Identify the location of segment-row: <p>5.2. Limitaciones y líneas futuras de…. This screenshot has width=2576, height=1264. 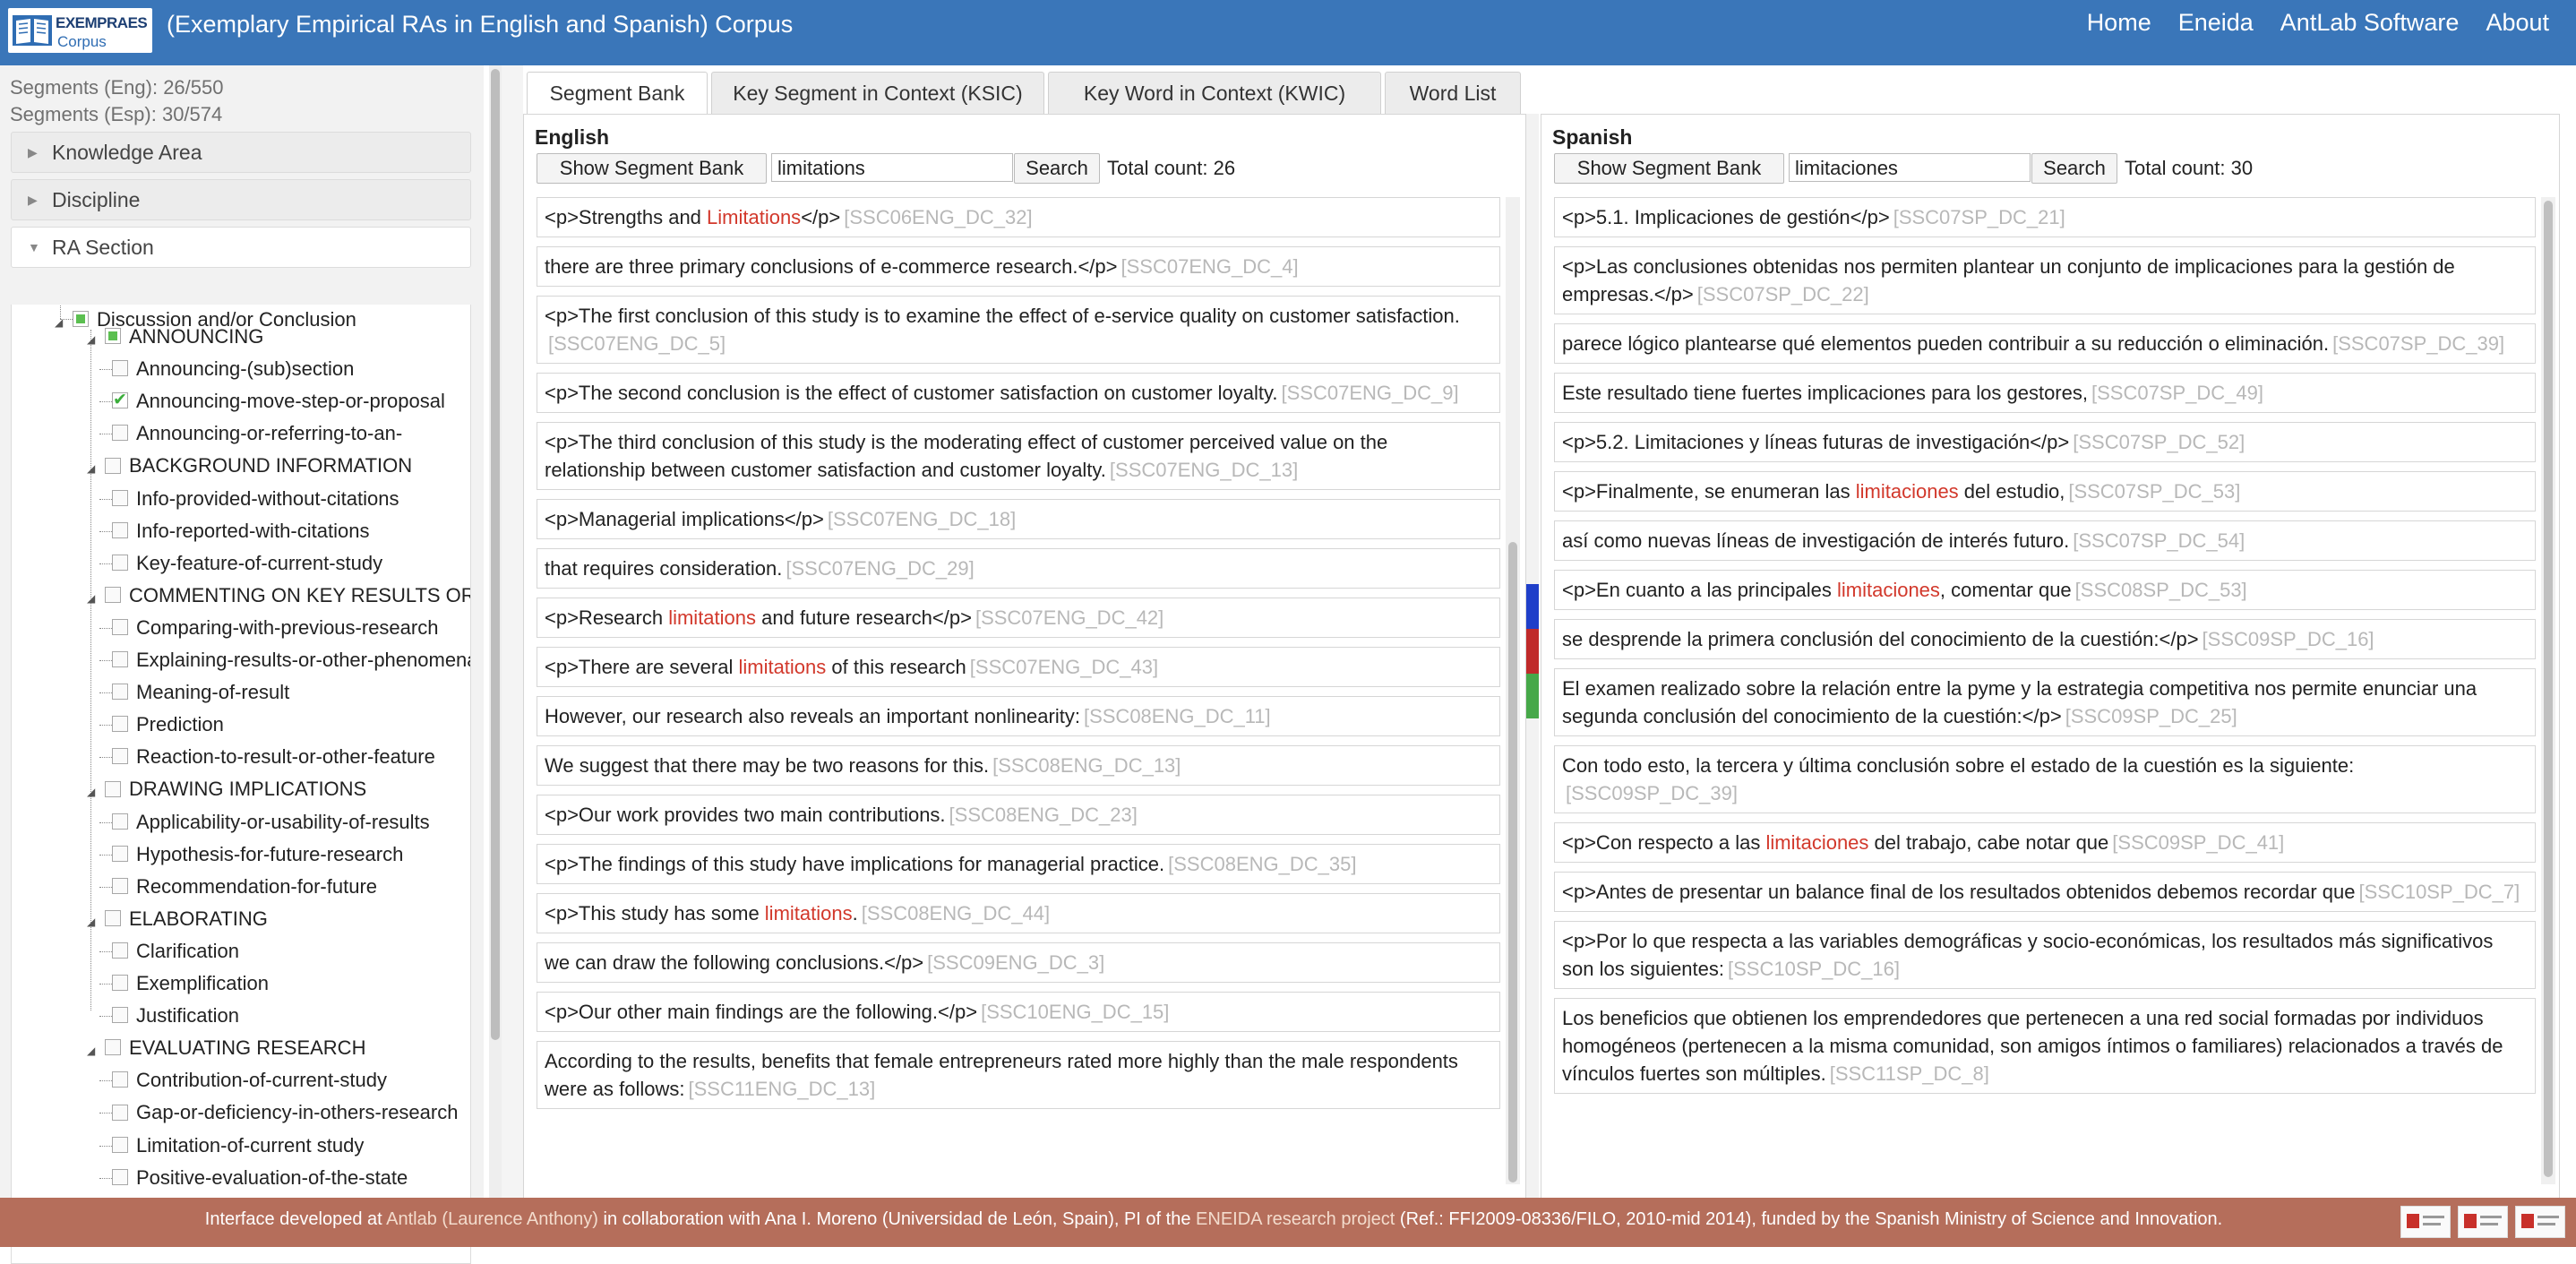
(2045, 442).